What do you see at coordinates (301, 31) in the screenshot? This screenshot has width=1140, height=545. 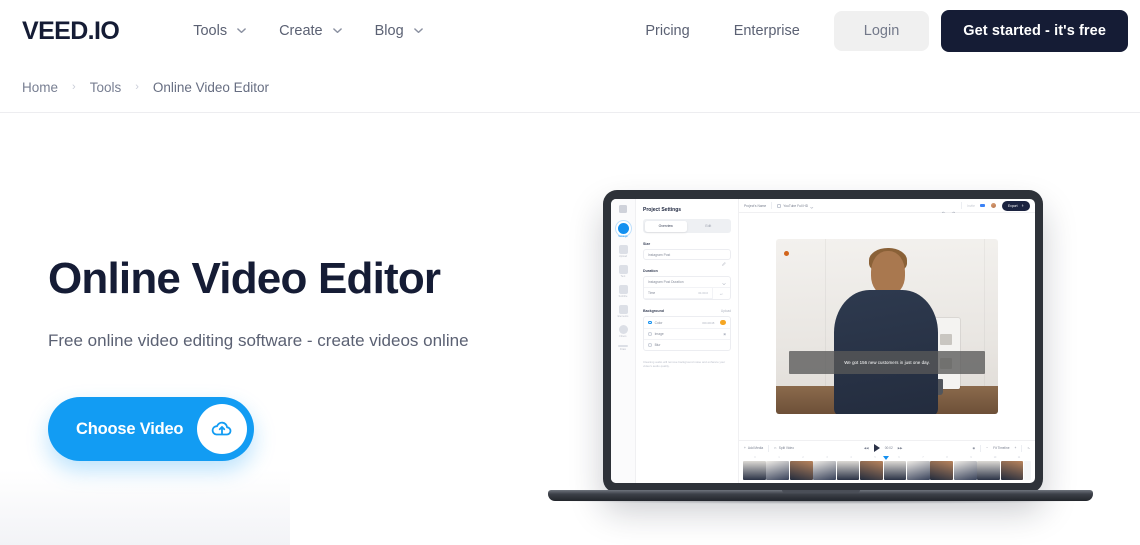 I see `nav-item-label: Create` at bounding box center [301, 31].